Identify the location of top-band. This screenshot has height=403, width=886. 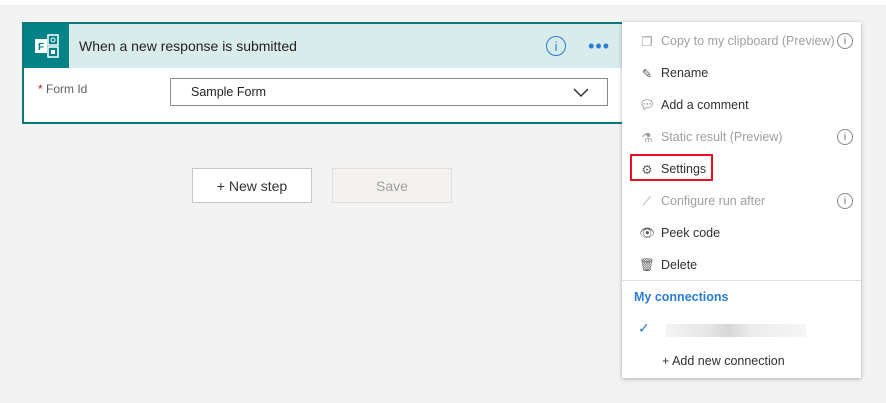
(443, 2).